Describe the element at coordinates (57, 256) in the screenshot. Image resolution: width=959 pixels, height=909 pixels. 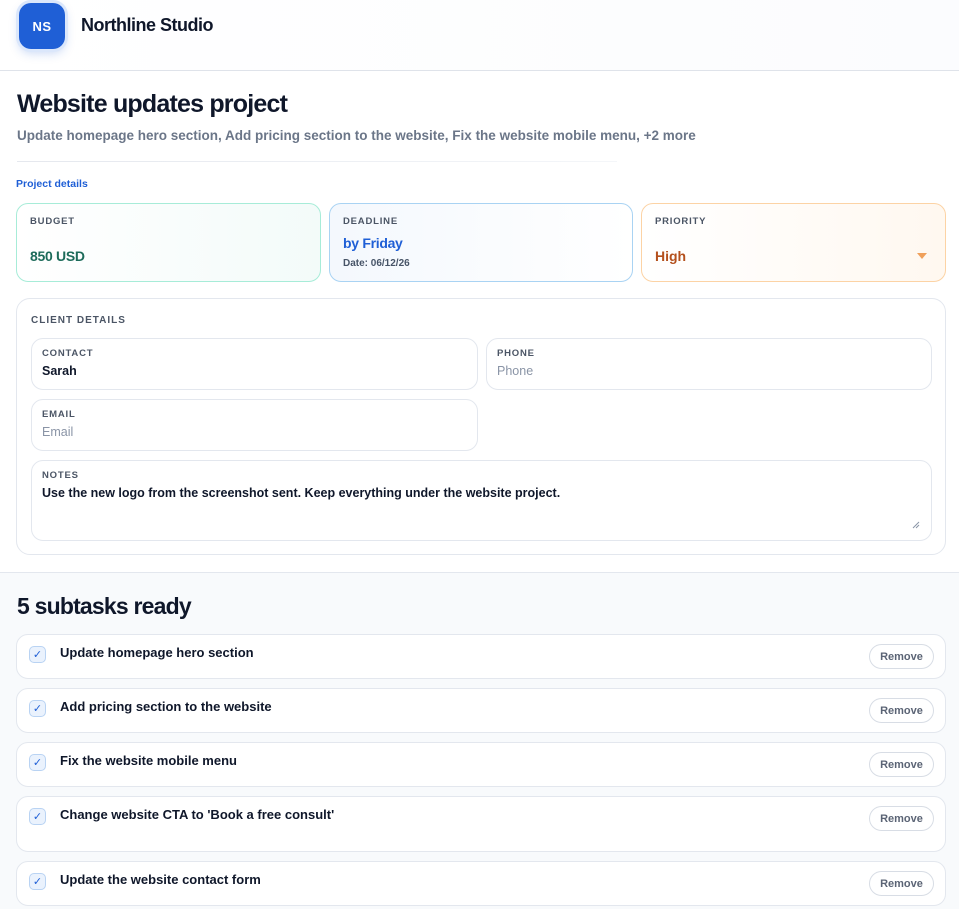
I see `budget-value: 850 USD` at that location.